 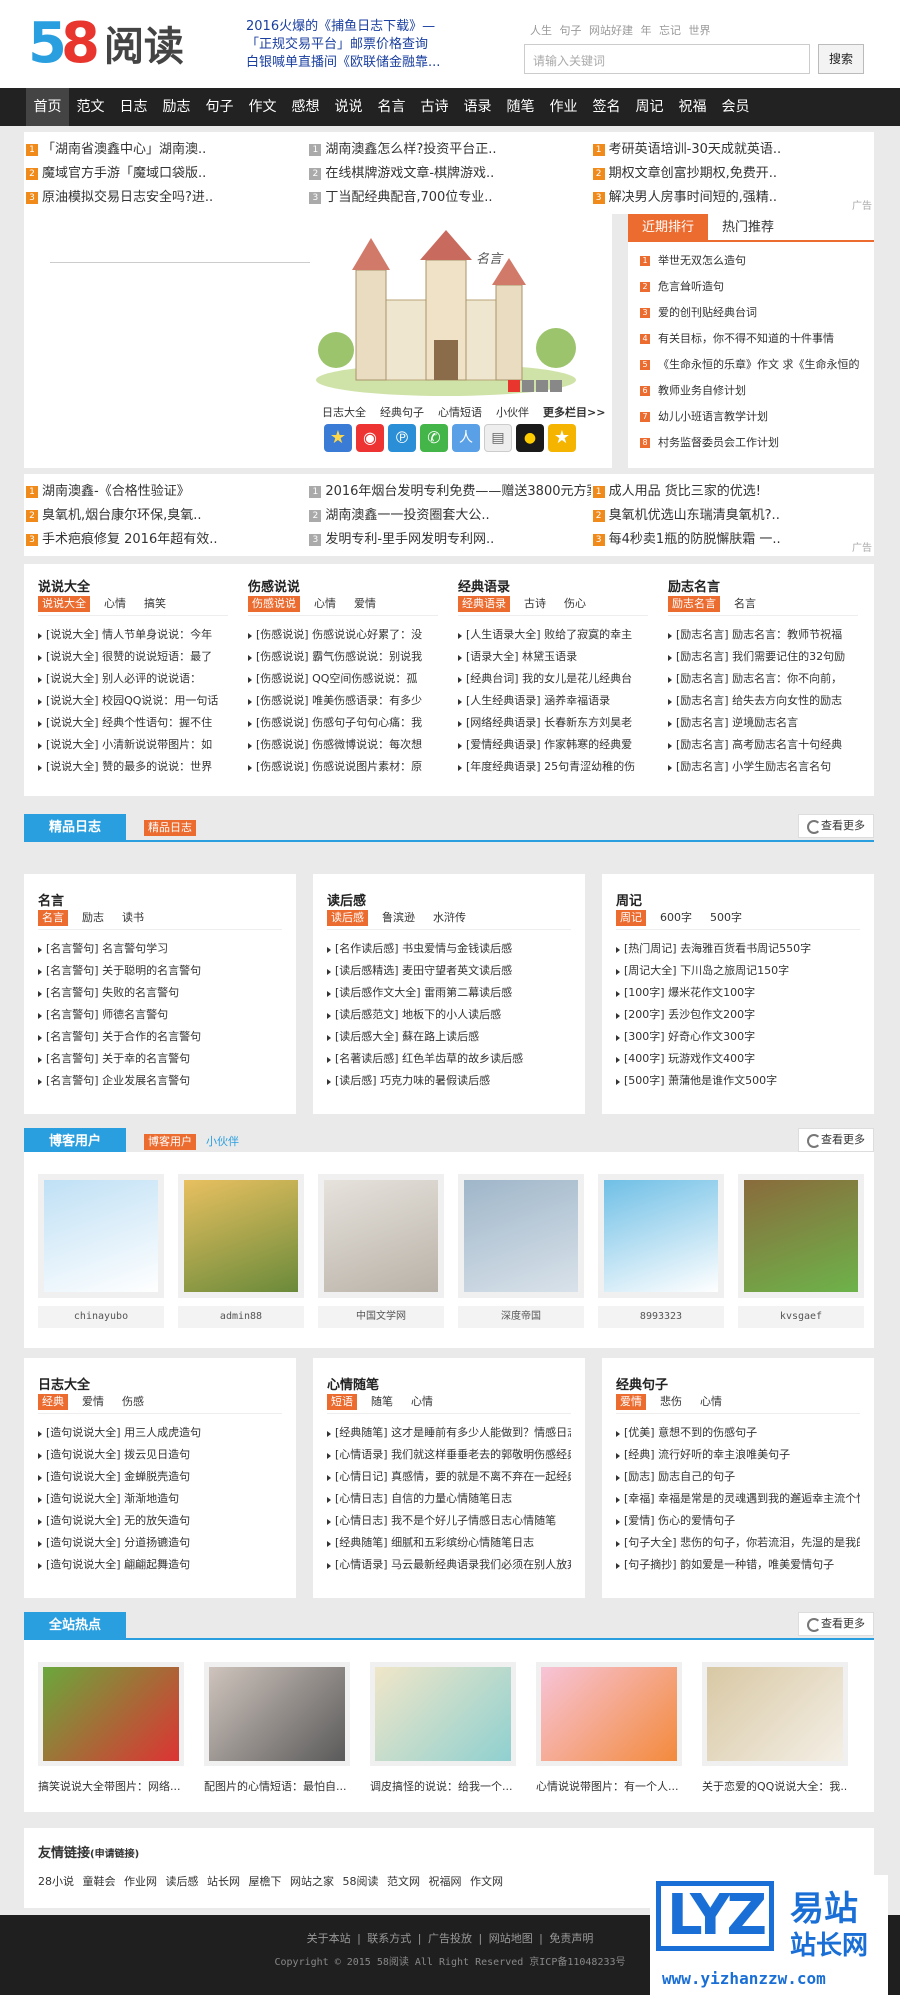 I want to click on article-link: [励志名言] 逆境励志名言, so click(x=763, y=723).